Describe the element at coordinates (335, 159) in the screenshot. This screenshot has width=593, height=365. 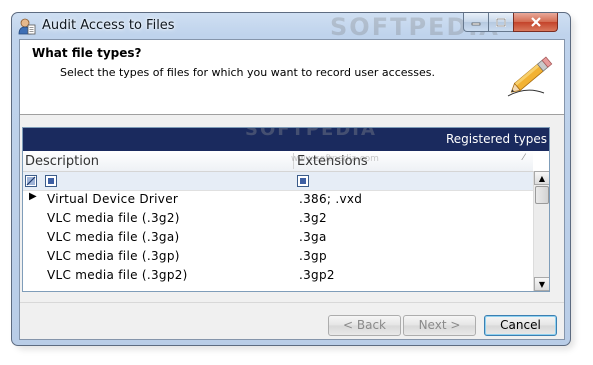
I see `watermark-url: www.softpedia.com` at that location.